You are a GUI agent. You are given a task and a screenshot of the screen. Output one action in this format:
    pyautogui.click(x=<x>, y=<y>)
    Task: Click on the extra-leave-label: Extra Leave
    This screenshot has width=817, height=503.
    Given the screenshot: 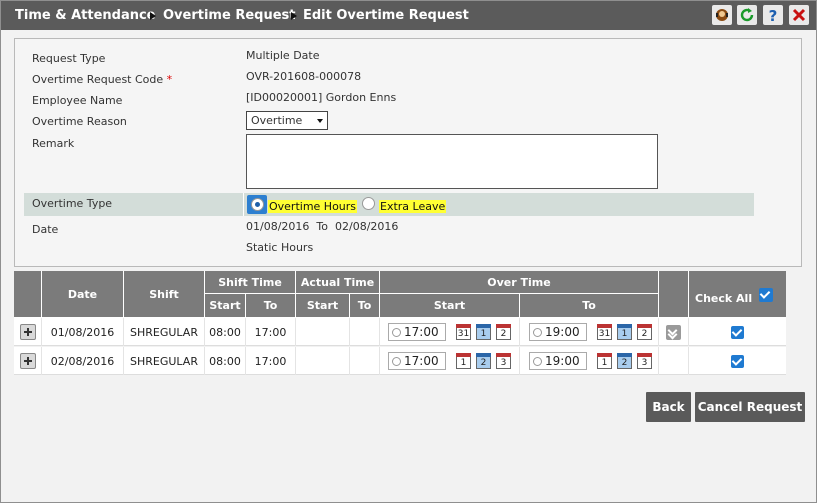 What is the action you would take?
    pyautogui.click(x=413, y=206)
    